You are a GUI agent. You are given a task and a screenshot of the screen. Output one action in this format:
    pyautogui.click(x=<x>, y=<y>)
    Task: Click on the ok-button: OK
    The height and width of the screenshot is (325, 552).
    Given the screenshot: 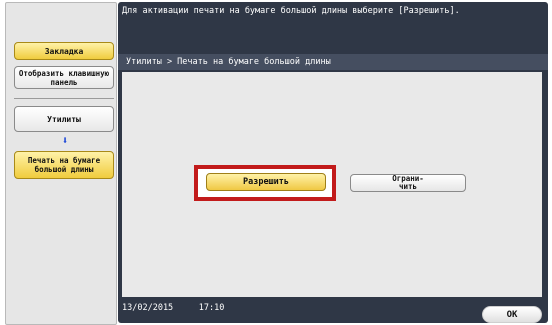 What is the action you would take?
    pyautogui.click(x=512, y=314)
    